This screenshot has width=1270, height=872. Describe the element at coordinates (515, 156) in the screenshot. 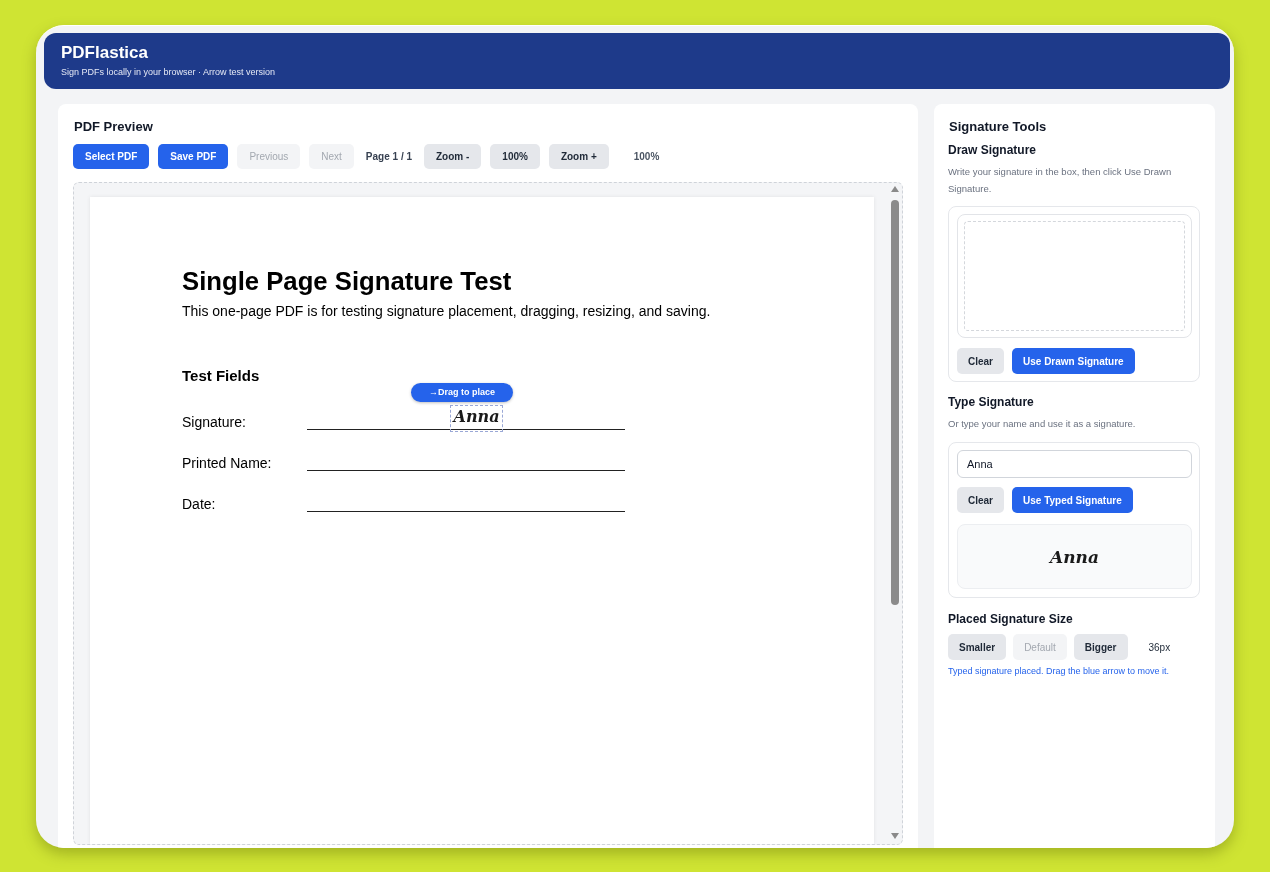

I see `zoom-reset-button: 100%` at that location.